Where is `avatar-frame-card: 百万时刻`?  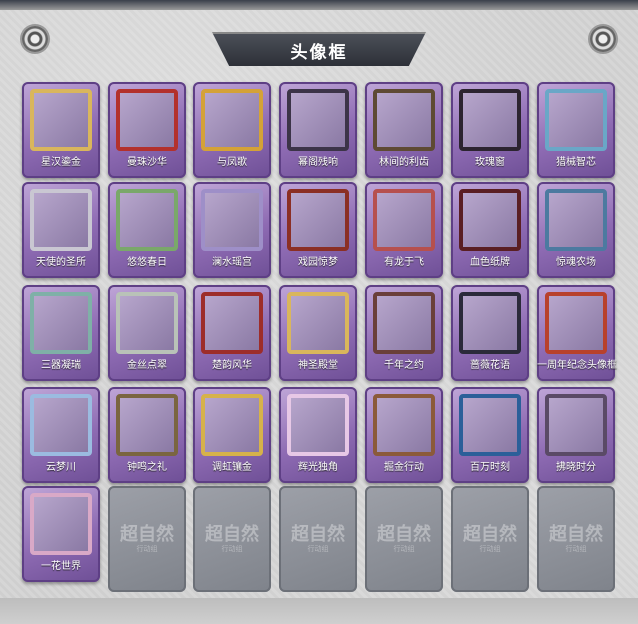 avatar-frame-card: 百万时刻 is located at coordinates (490, 435).